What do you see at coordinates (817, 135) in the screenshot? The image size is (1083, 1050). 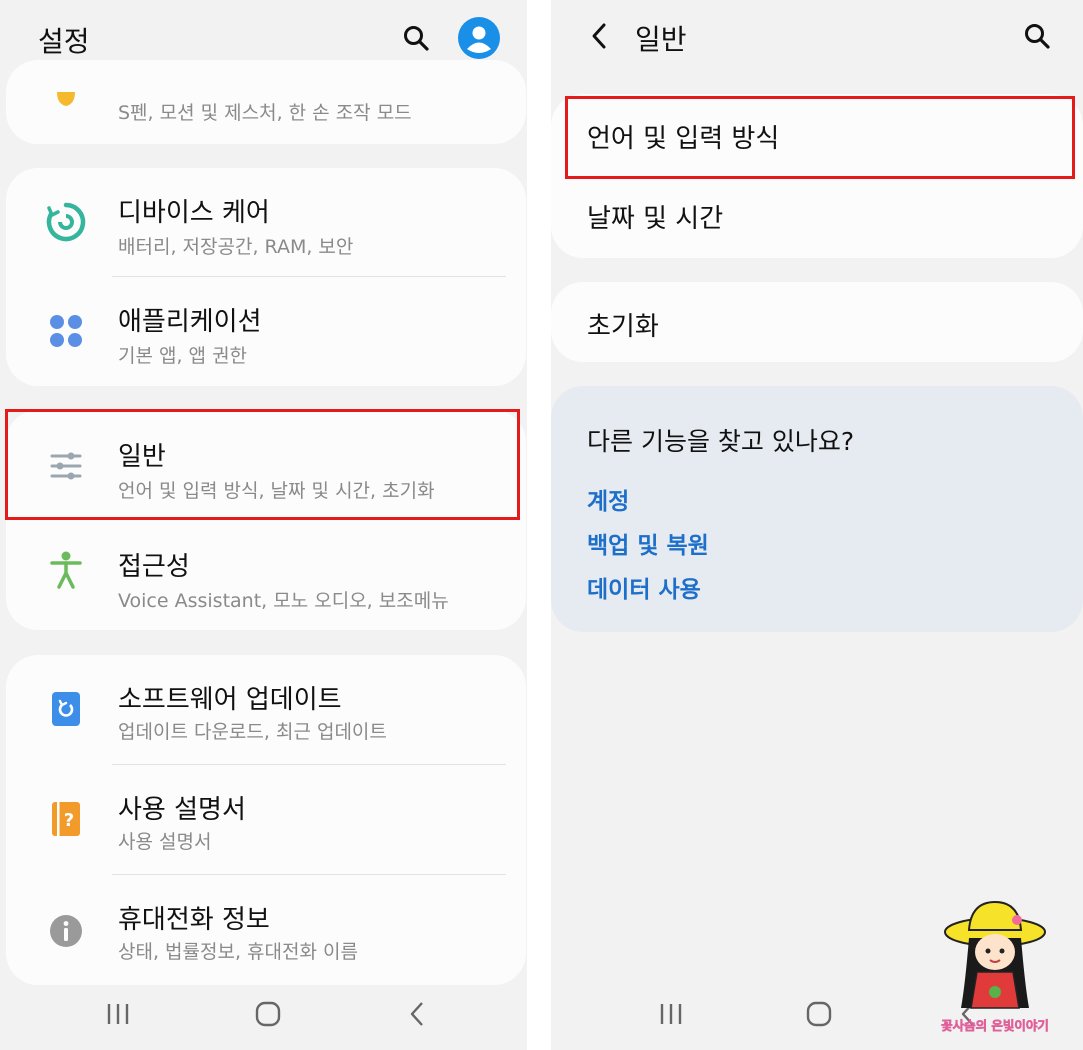 I see `settings-item-language-input: 언어 및 입력 방식` at bounding box center [817, 135].